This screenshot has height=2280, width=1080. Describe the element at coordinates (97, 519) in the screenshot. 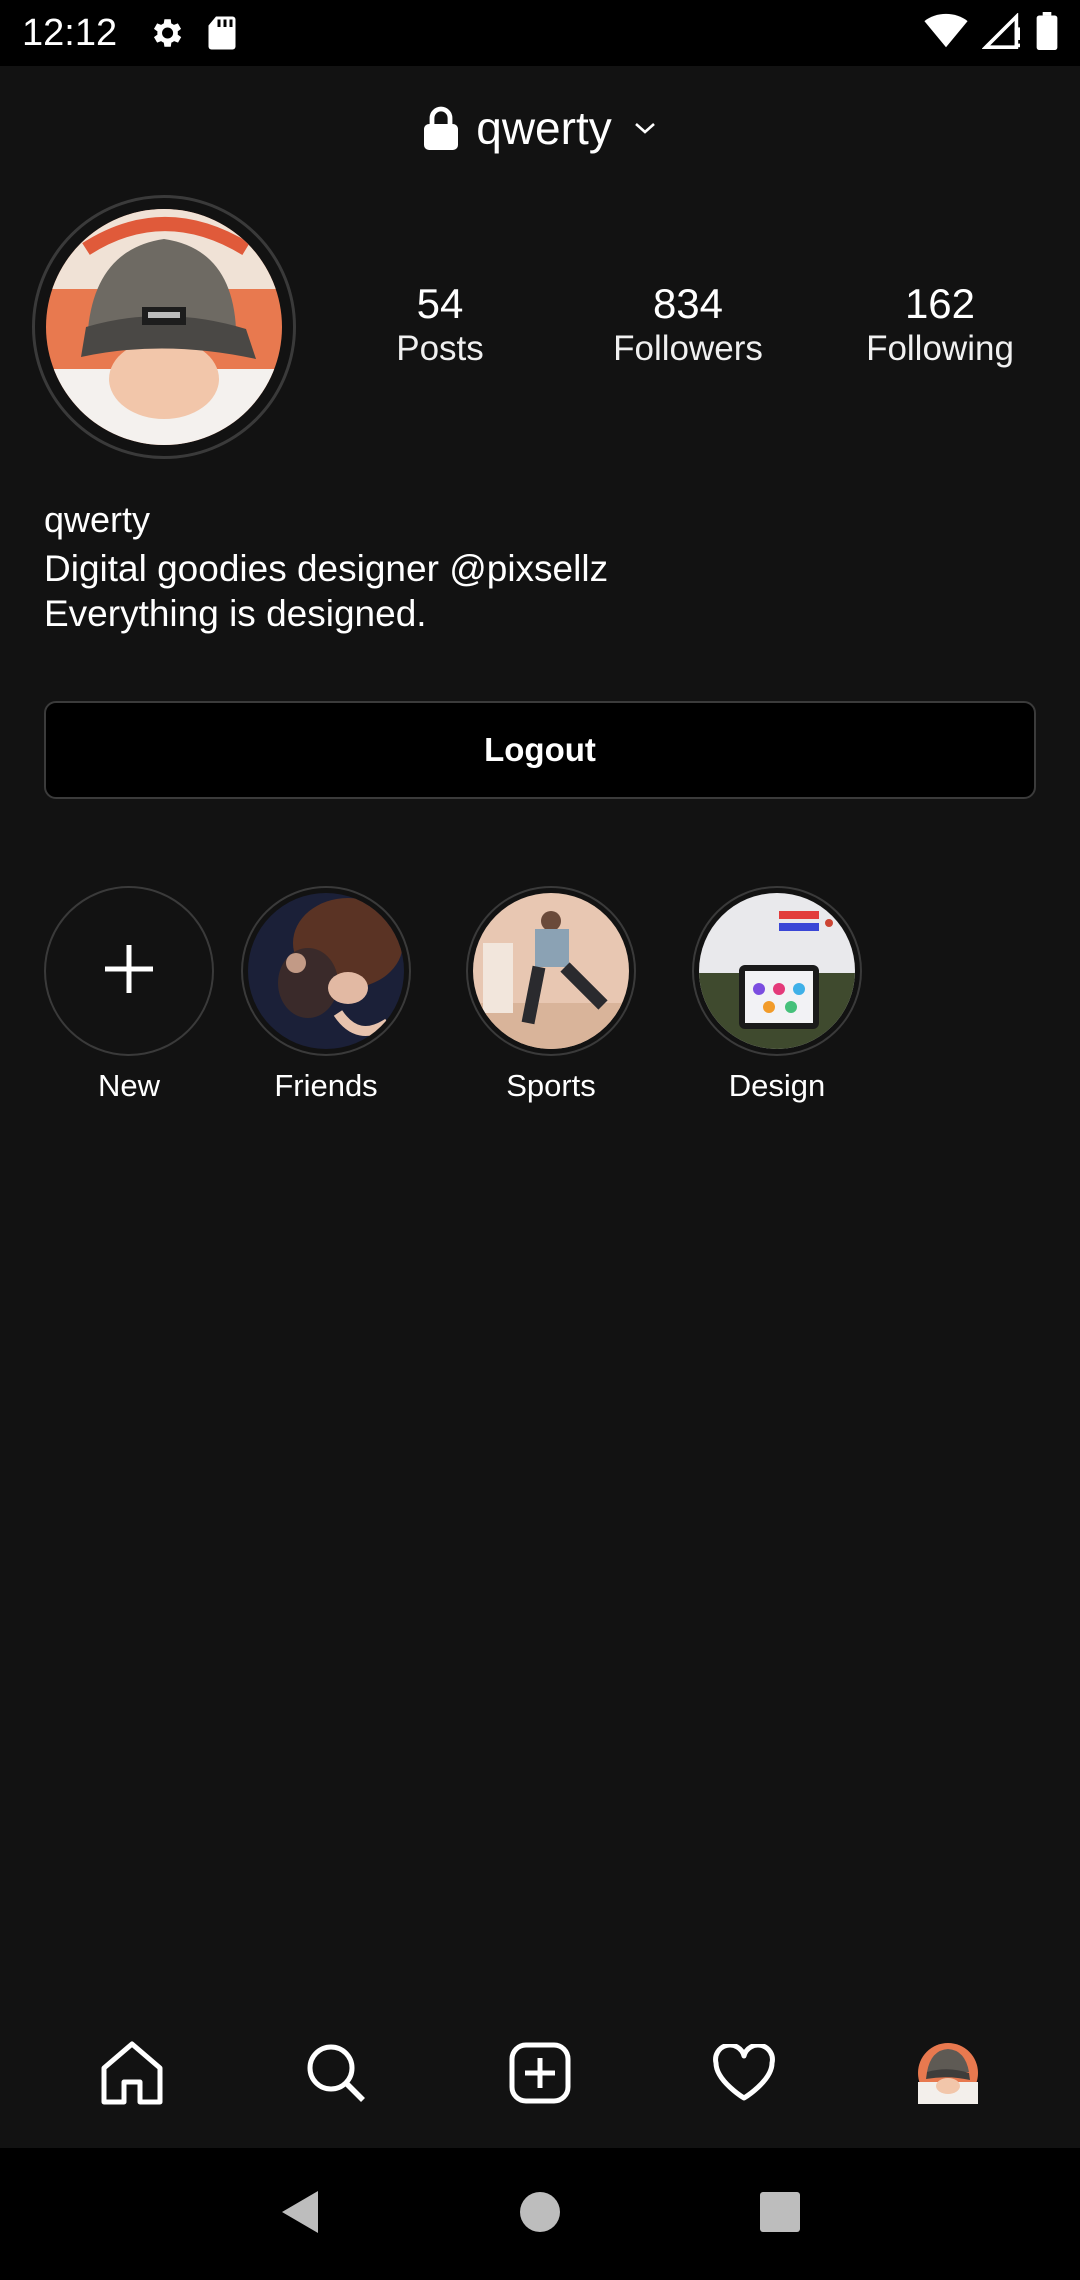

I see `profile-name: qwerty` at that location.